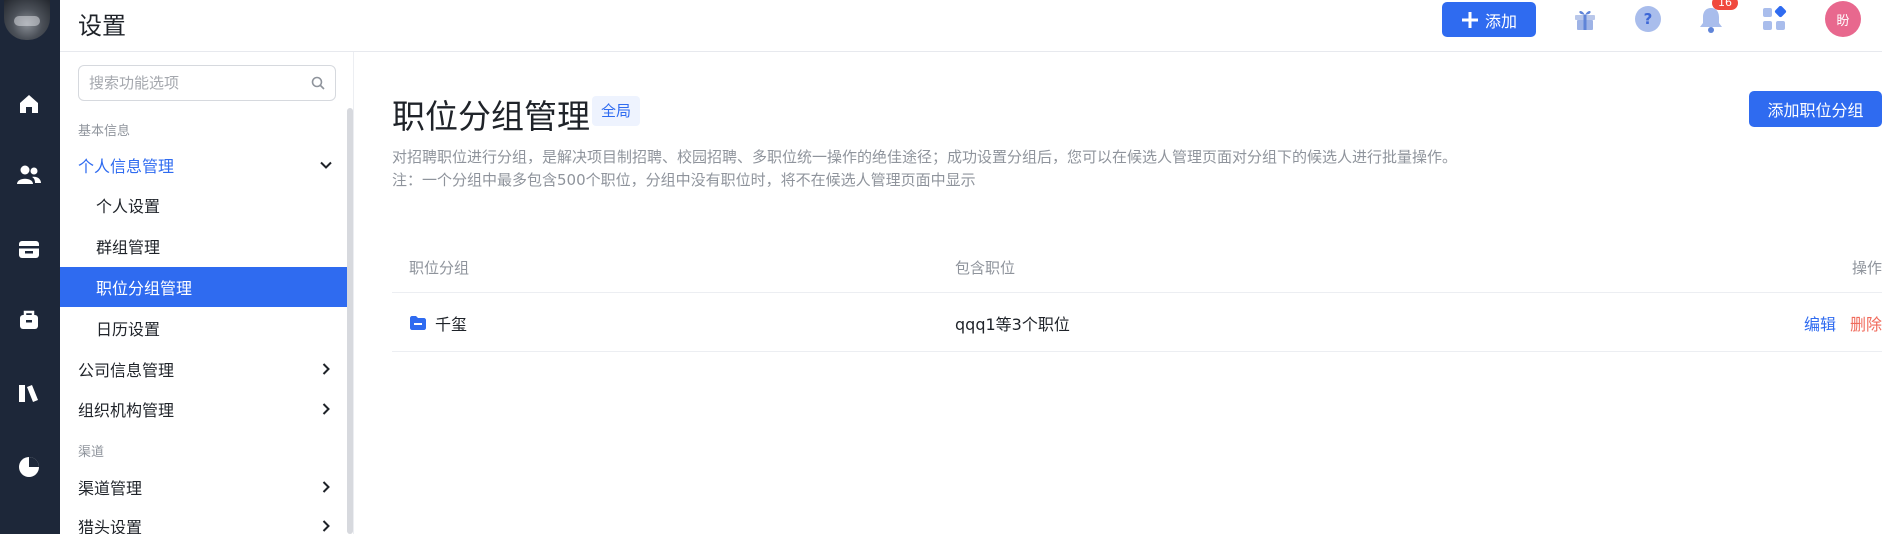  What do you see at coordinates (27, 20) in the screenshot?
I see `company-logo` at bounding box center [27, 20].